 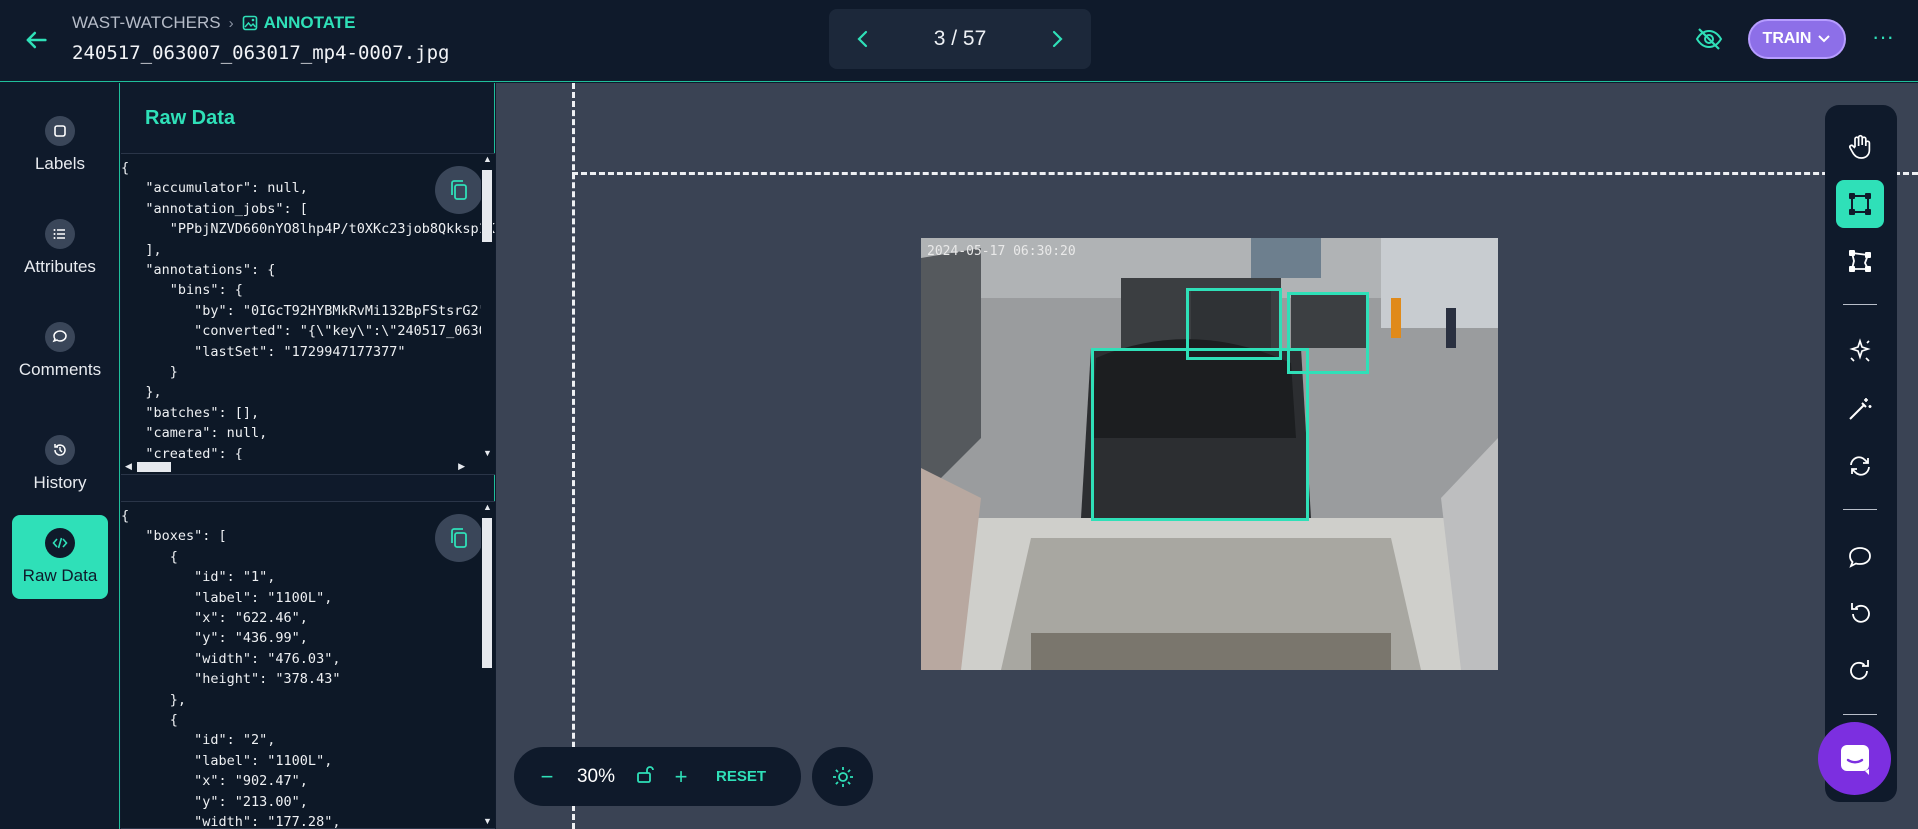 What do you see at coordinates (231, 821) in the screenshot?
I see `code-line: "width": "177.28",` at bounding box center [231, 821].